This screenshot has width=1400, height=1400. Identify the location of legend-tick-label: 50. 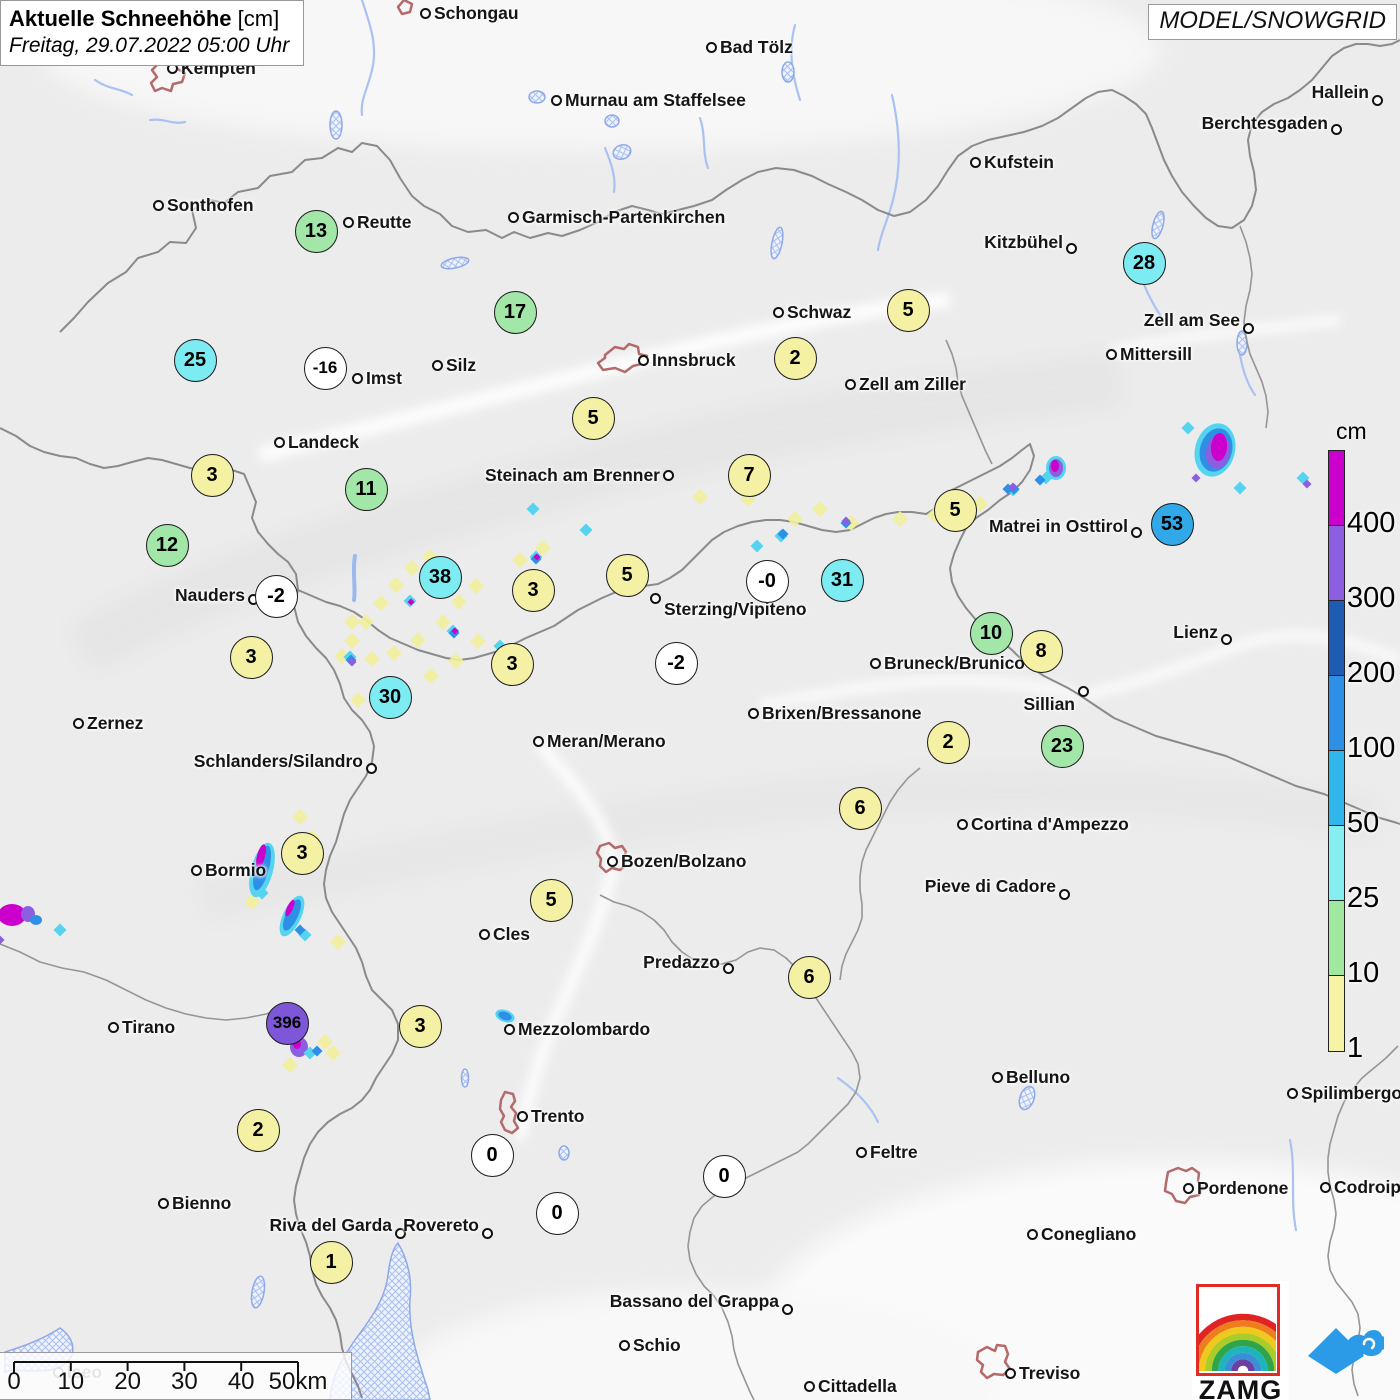
(1363, 823).